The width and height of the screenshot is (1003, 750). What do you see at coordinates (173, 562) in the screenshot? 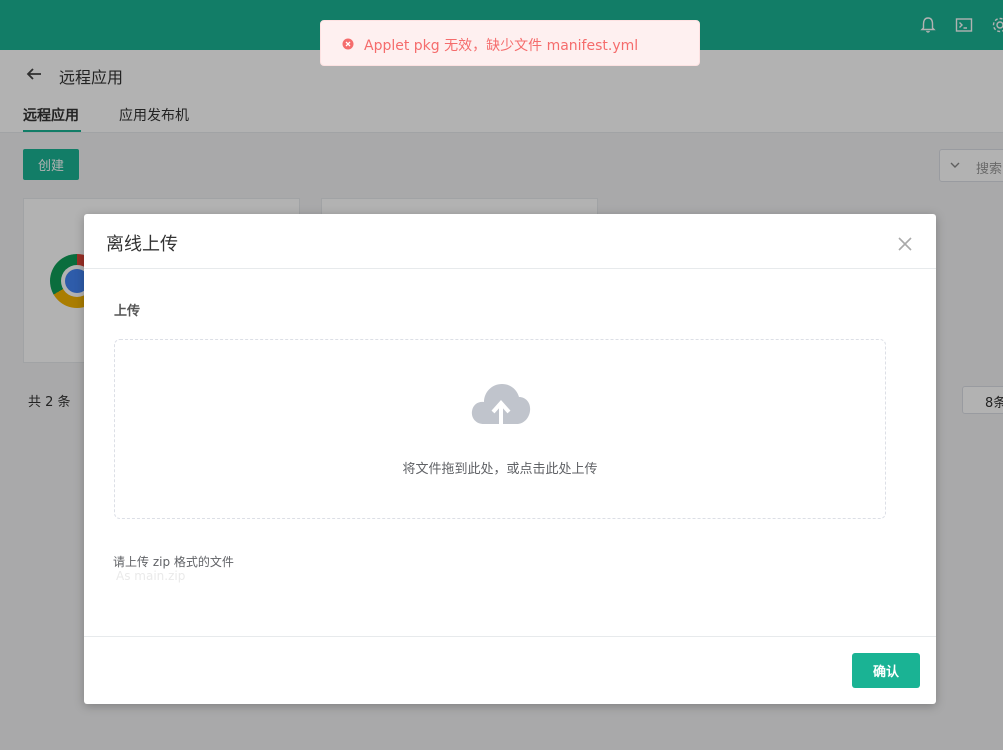
I see `upload-hint: 请上传 zip 格式的文件` at bounding box center [173, 562].